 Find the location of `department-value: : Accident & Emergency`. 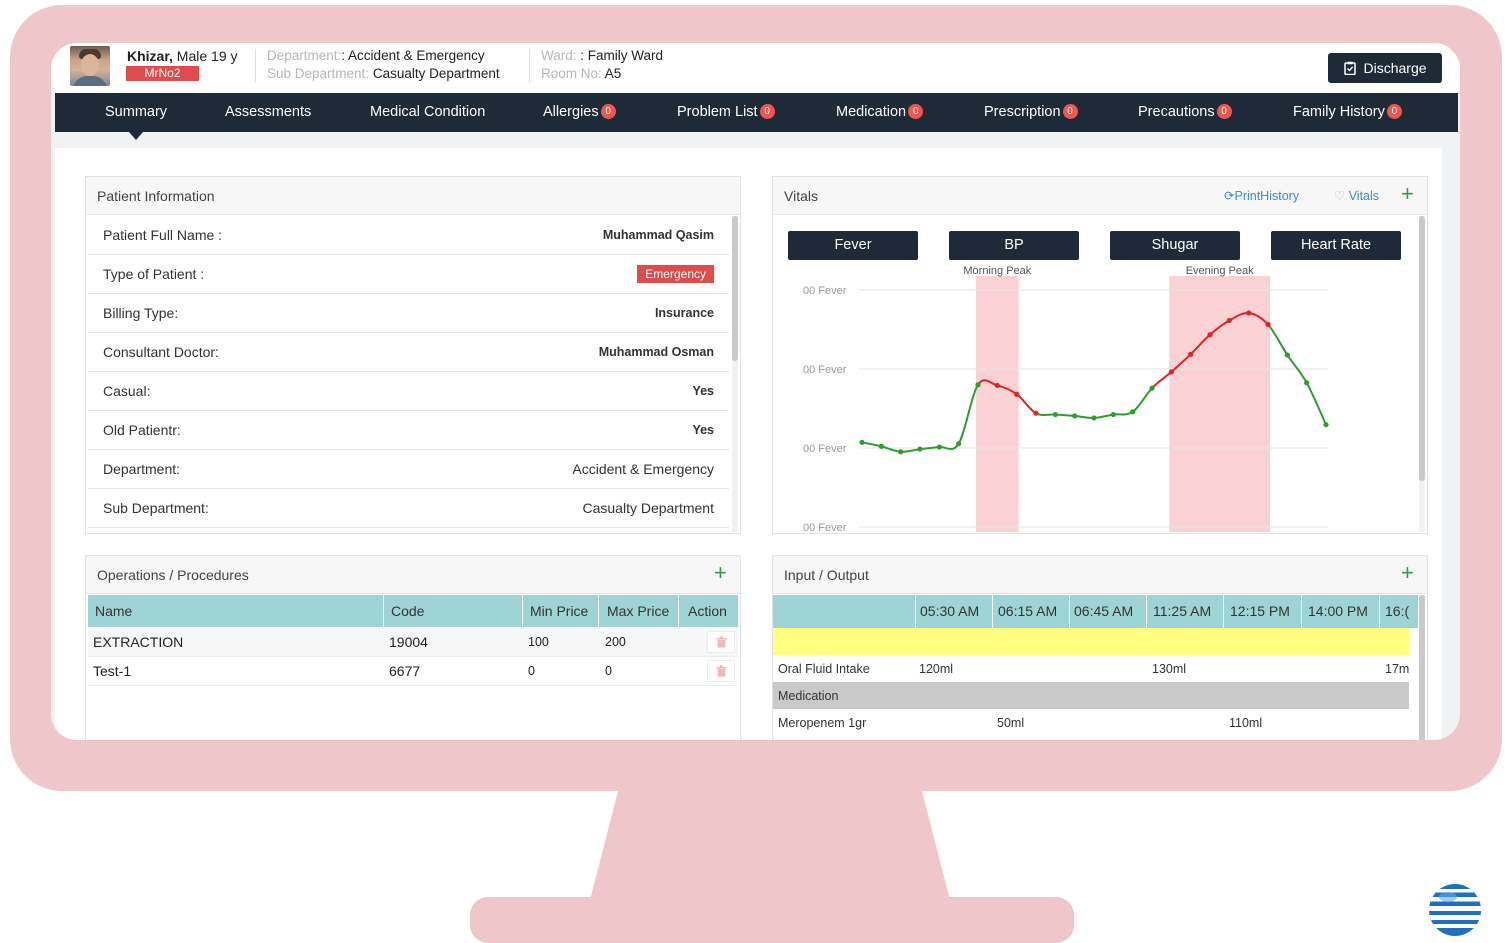

department-value: : Accident & Emergency is located at coordinates (413, 55).